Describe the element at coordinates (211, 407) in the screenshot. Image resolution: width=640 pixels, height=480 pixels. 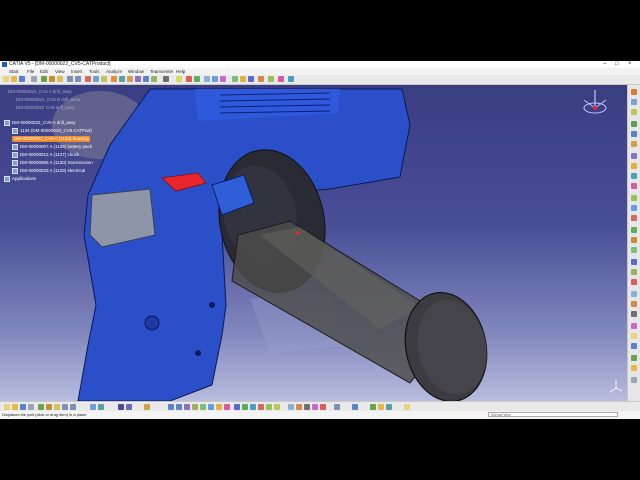
I see `shading-icon` at that location.